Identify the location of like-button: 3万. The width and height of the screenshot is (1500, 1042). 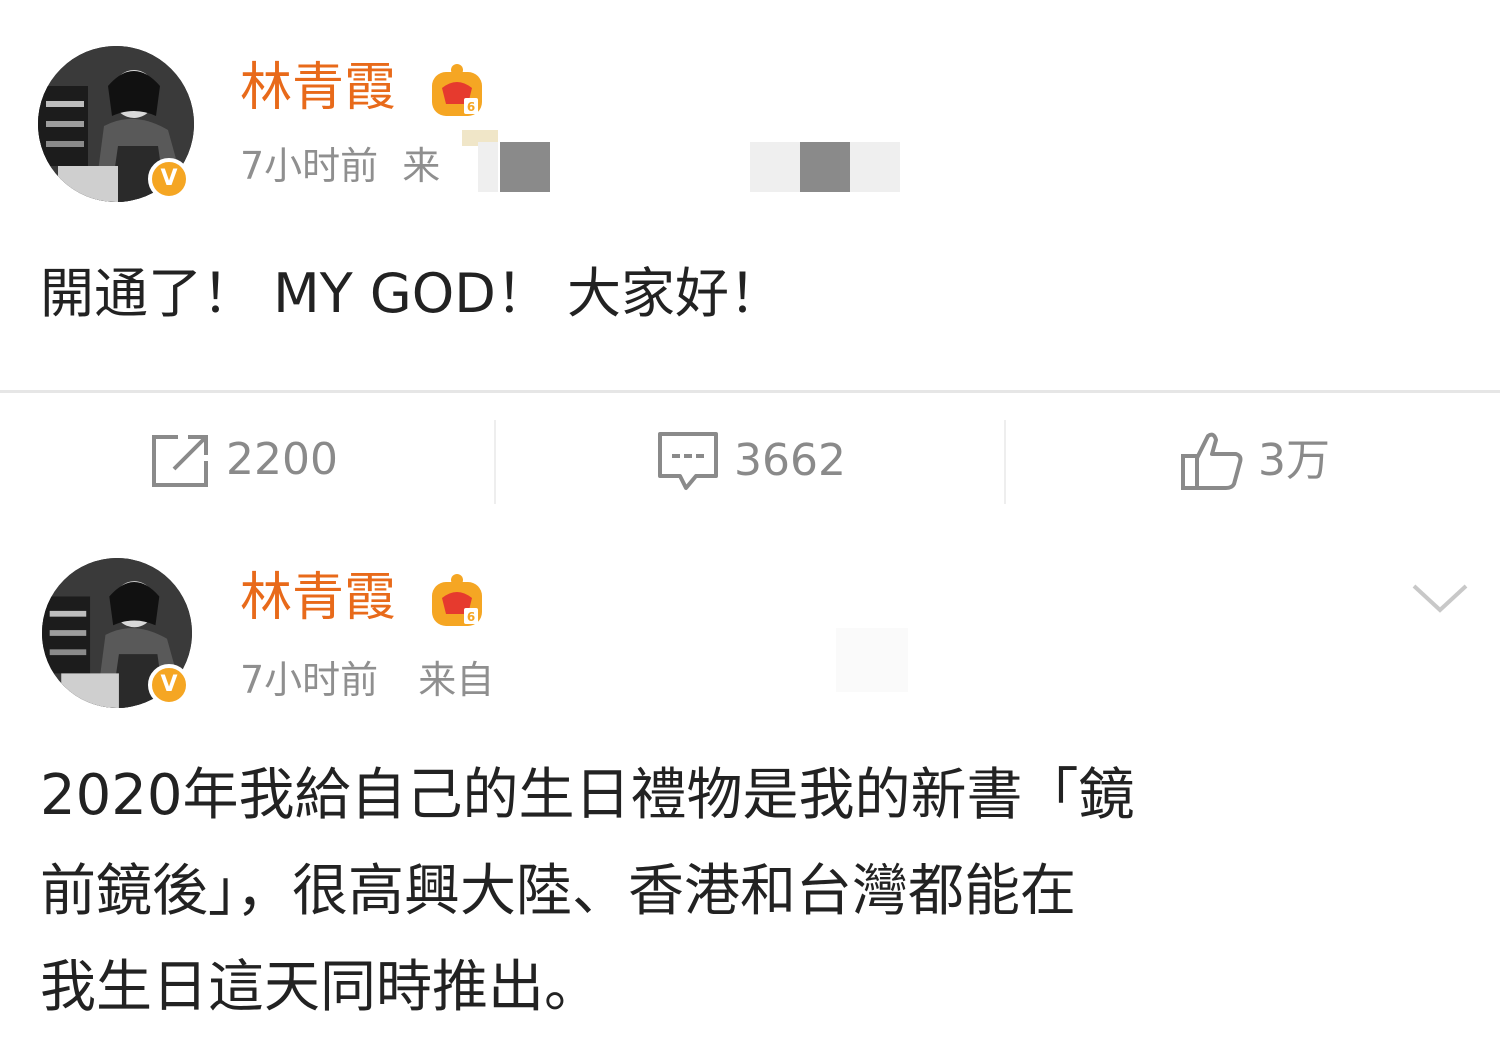
(1255, 461).